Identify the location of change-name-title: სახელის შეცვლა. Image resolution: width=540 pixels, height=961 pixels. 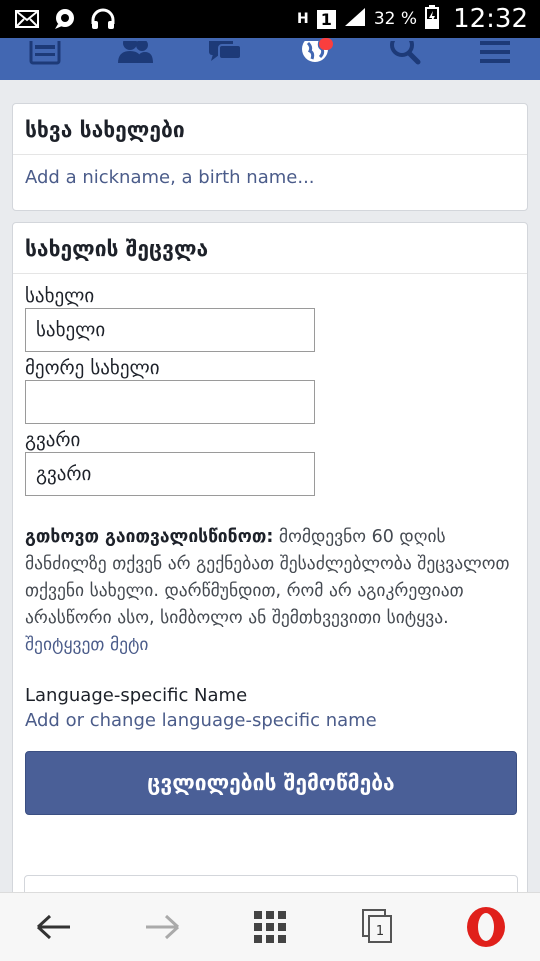
(270, 248).